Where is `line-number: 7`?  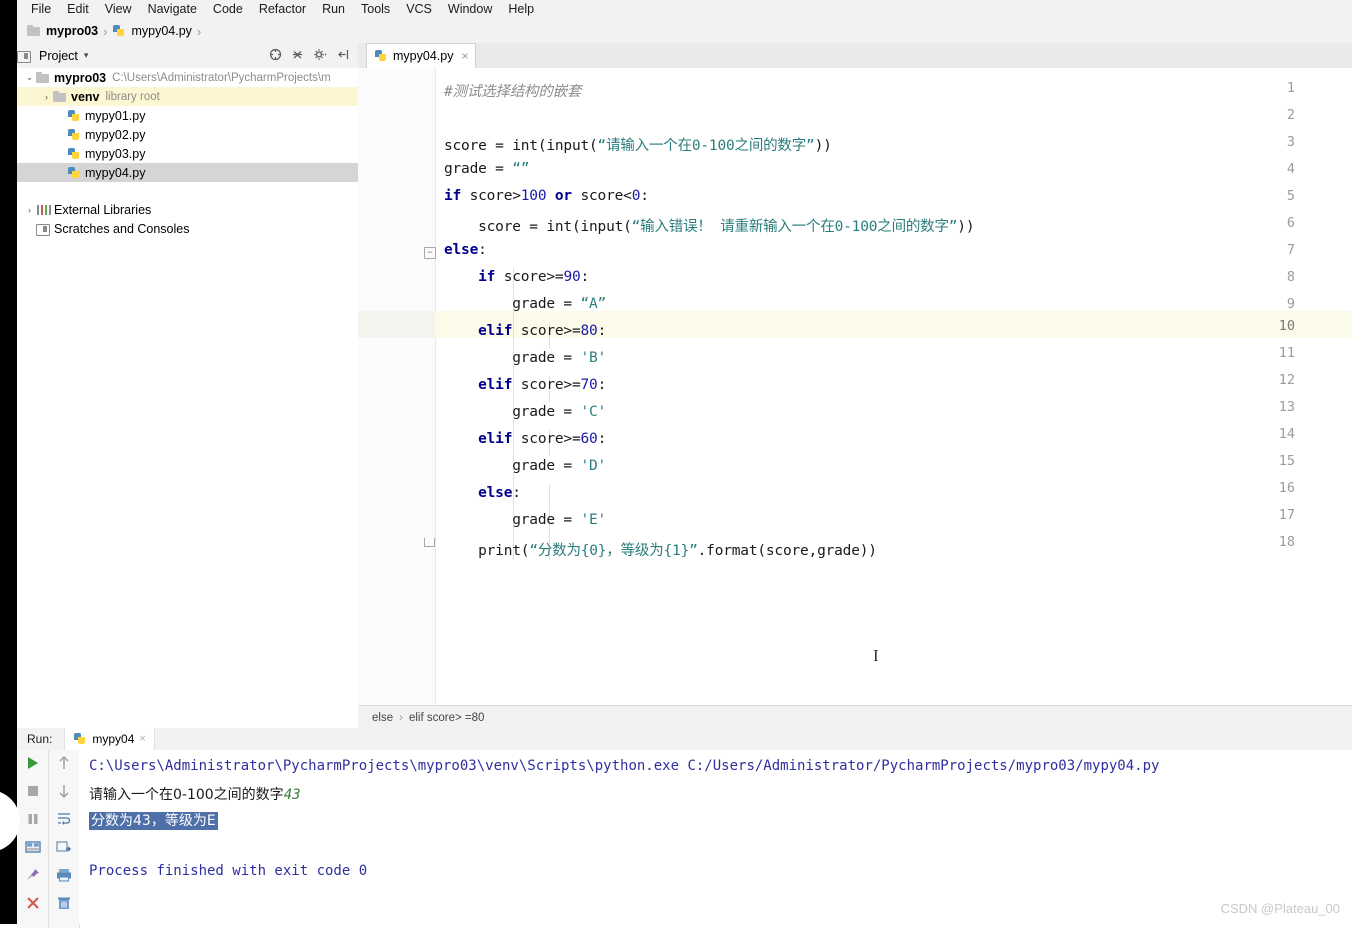 line-number: 7 is located at coordinates (1290, 250).